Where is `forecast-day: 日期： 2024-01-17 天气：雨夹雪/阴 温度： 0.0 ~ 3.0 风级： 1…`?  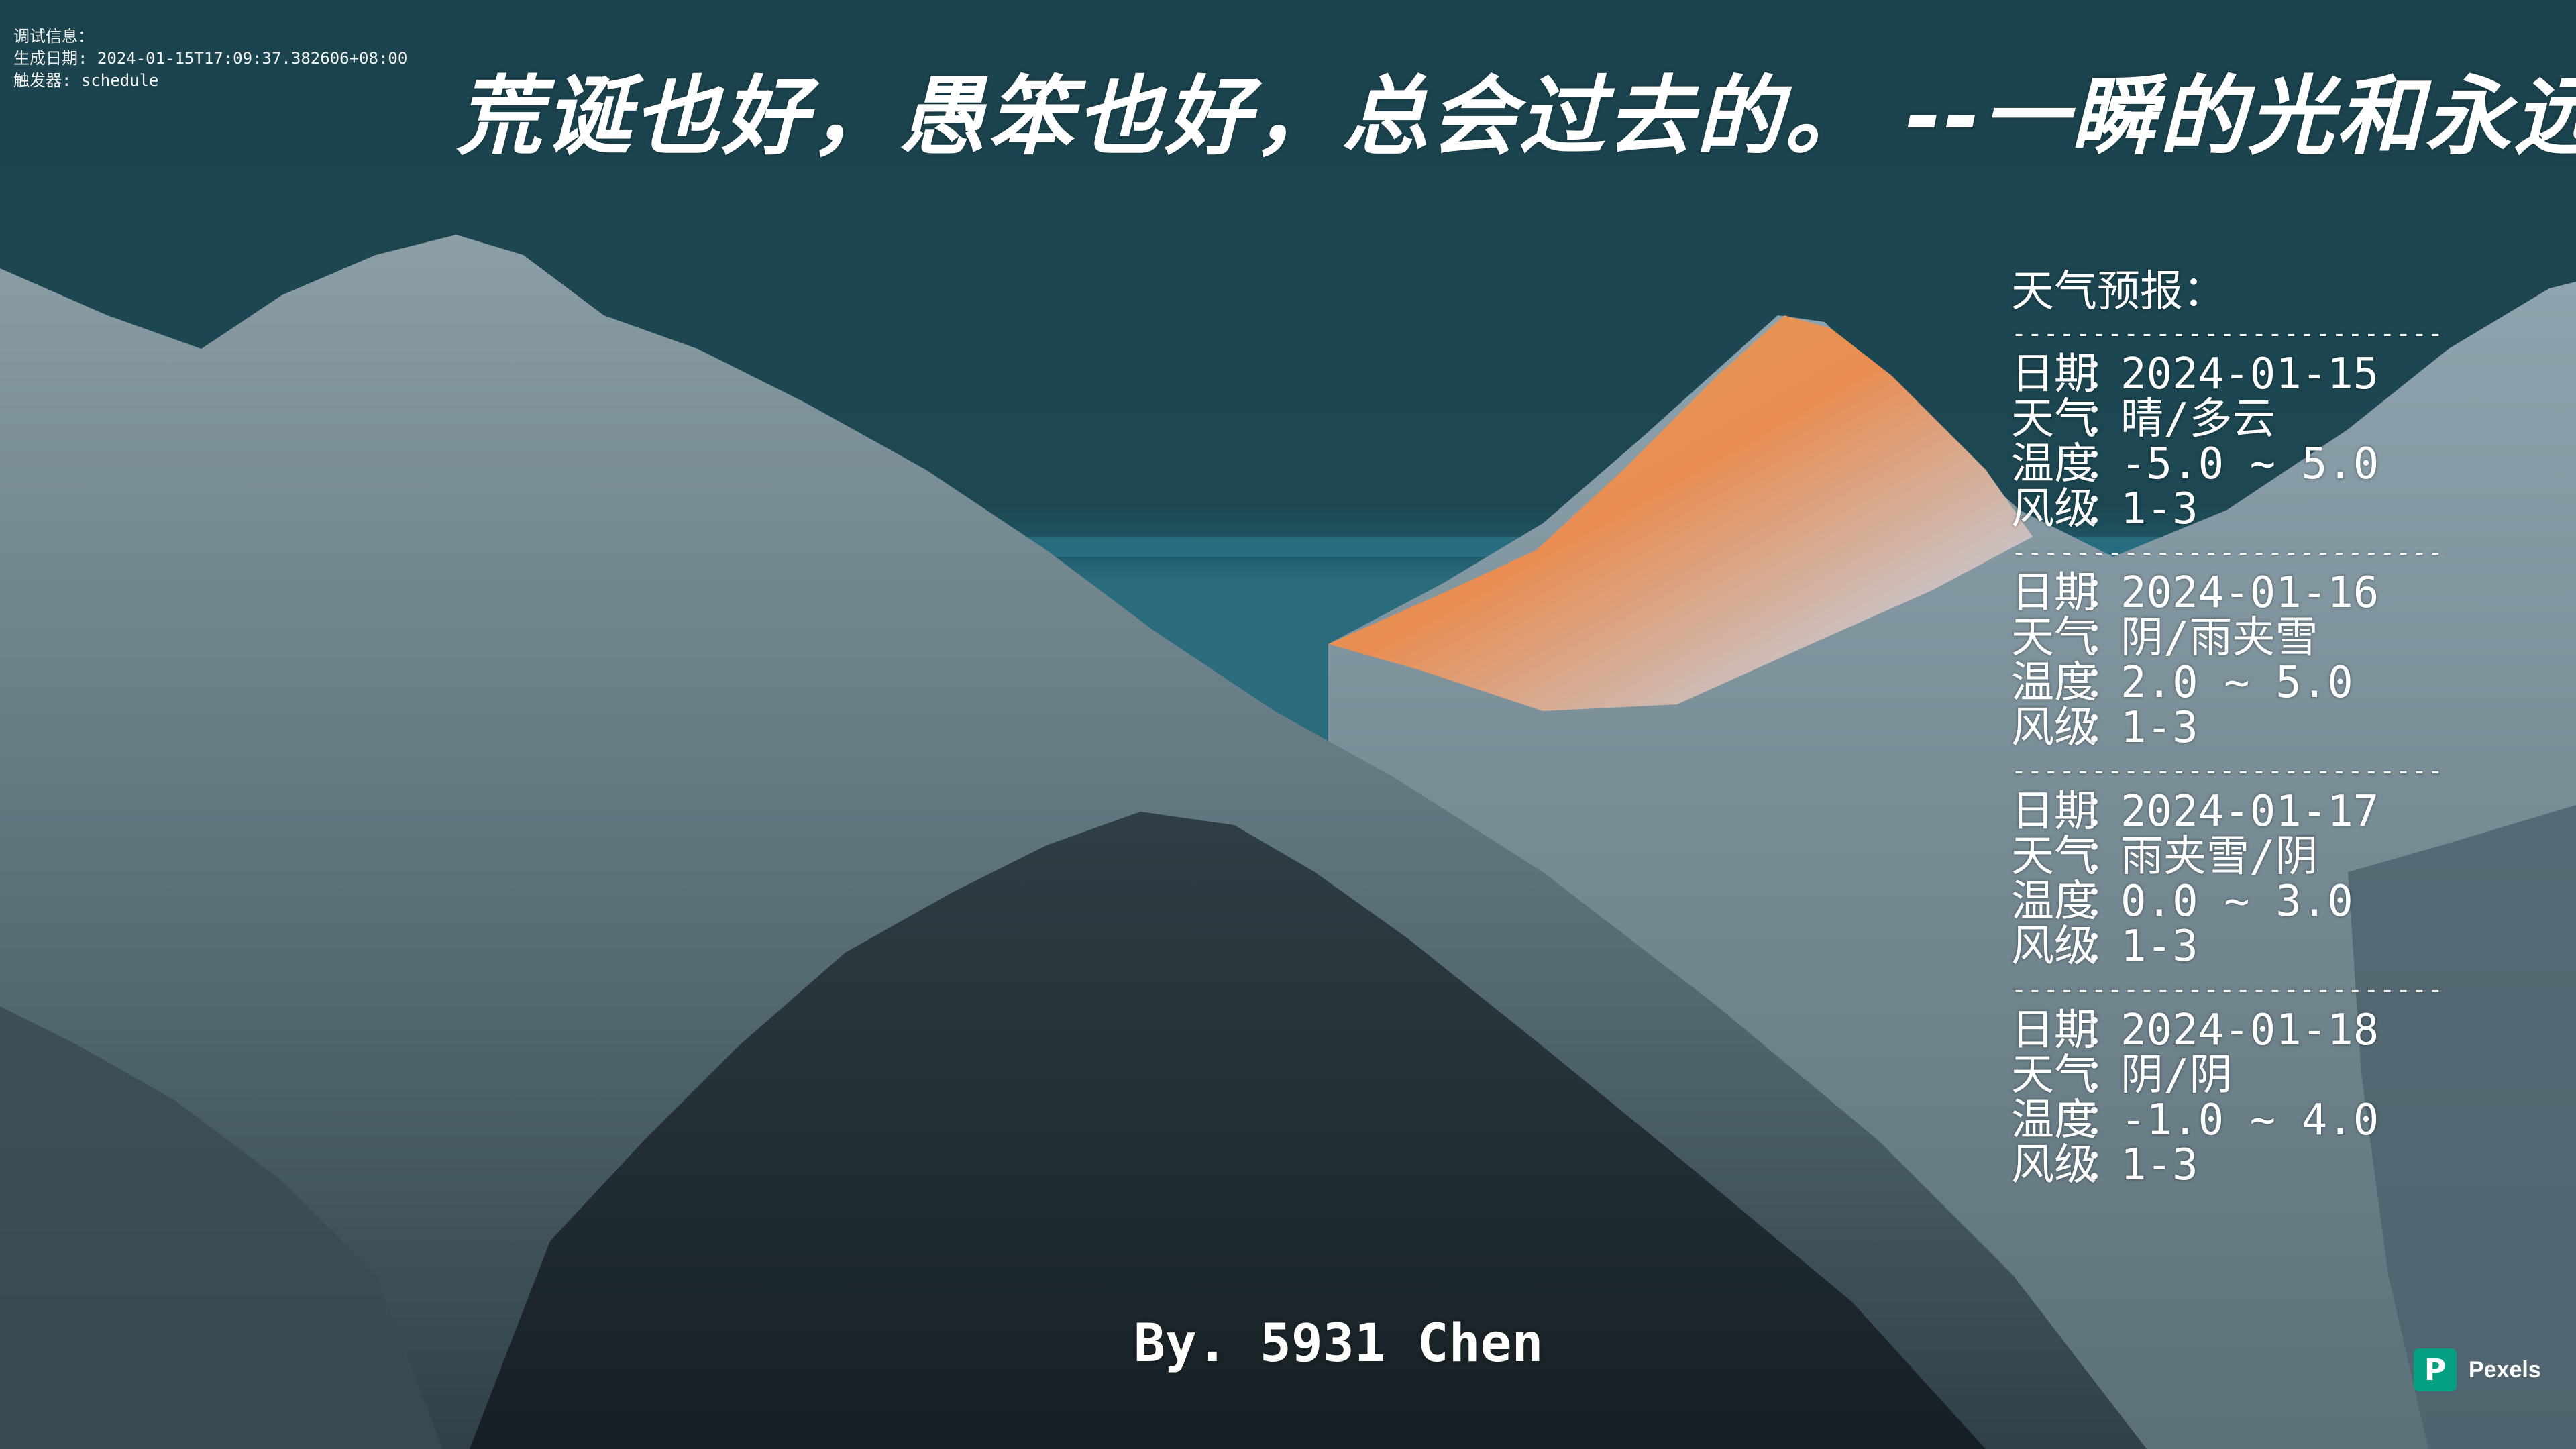 forecast-day: 日期： 2024-01-17 天气：雨夹雪/阴 温度： 0.0 ~ 3.0 风级： 1… is located at coordinates (2229, 879).